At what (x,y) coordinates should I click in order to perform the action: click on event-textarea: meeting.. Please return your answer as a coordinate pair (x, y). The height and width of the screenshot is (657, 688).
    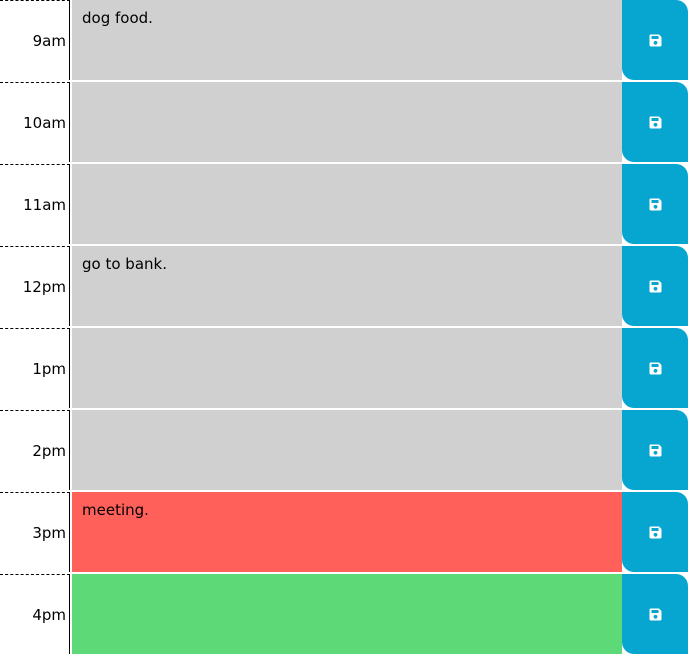
    Looking at the image, I should click on (347, 532).